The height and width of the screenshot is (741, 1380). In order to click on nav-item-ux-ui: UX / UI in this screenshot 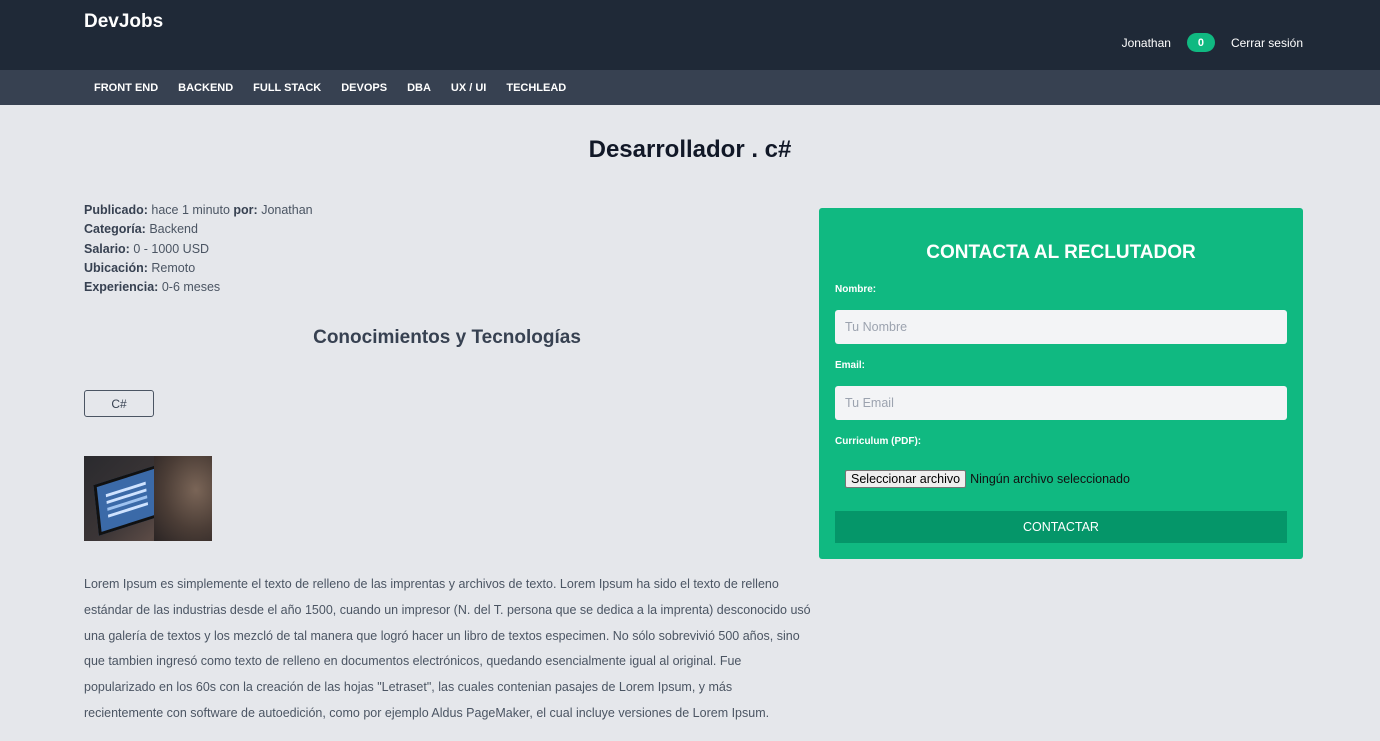, I will do `click(468, 88)`.